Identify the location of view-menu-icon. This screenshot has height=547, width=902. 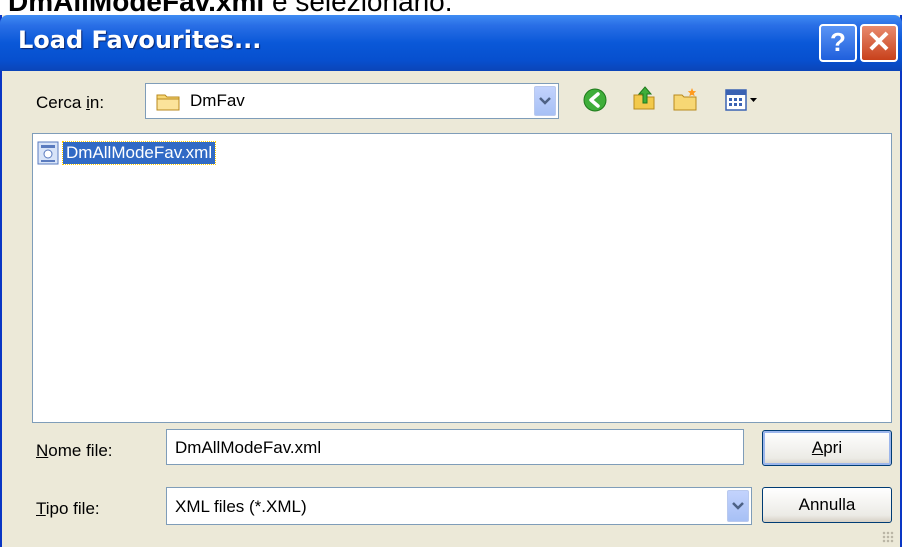
(741, 100).